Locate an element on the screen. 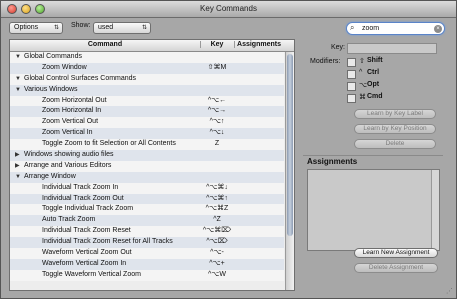  command-label: Auto Track Zoom is located at coordinates (69, 220).